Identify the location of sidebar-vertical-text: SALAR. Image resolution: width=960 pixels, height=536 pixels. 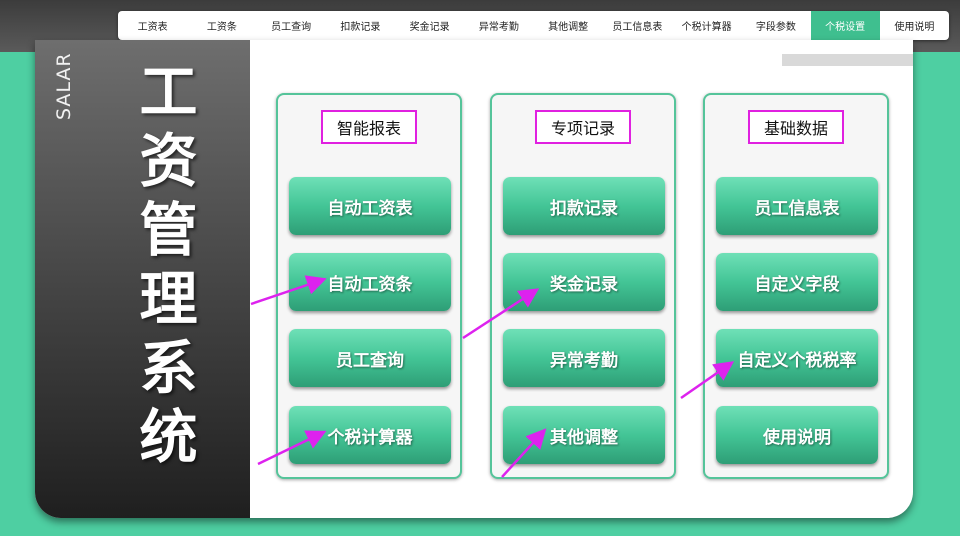
(64, 86).